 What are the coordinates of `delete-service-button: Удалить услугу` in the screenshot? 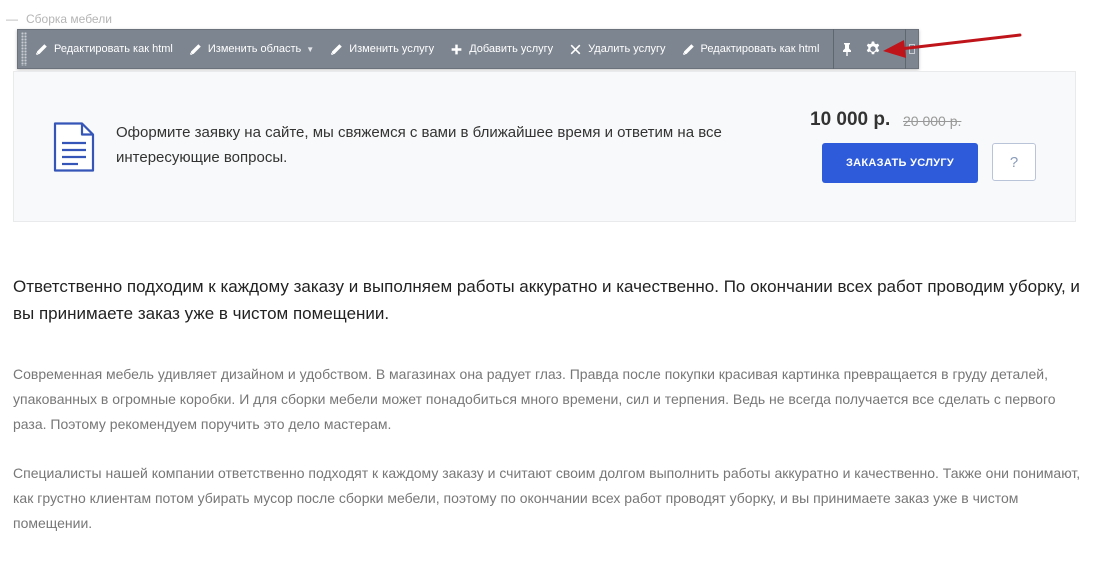 It's located at (617, 49).